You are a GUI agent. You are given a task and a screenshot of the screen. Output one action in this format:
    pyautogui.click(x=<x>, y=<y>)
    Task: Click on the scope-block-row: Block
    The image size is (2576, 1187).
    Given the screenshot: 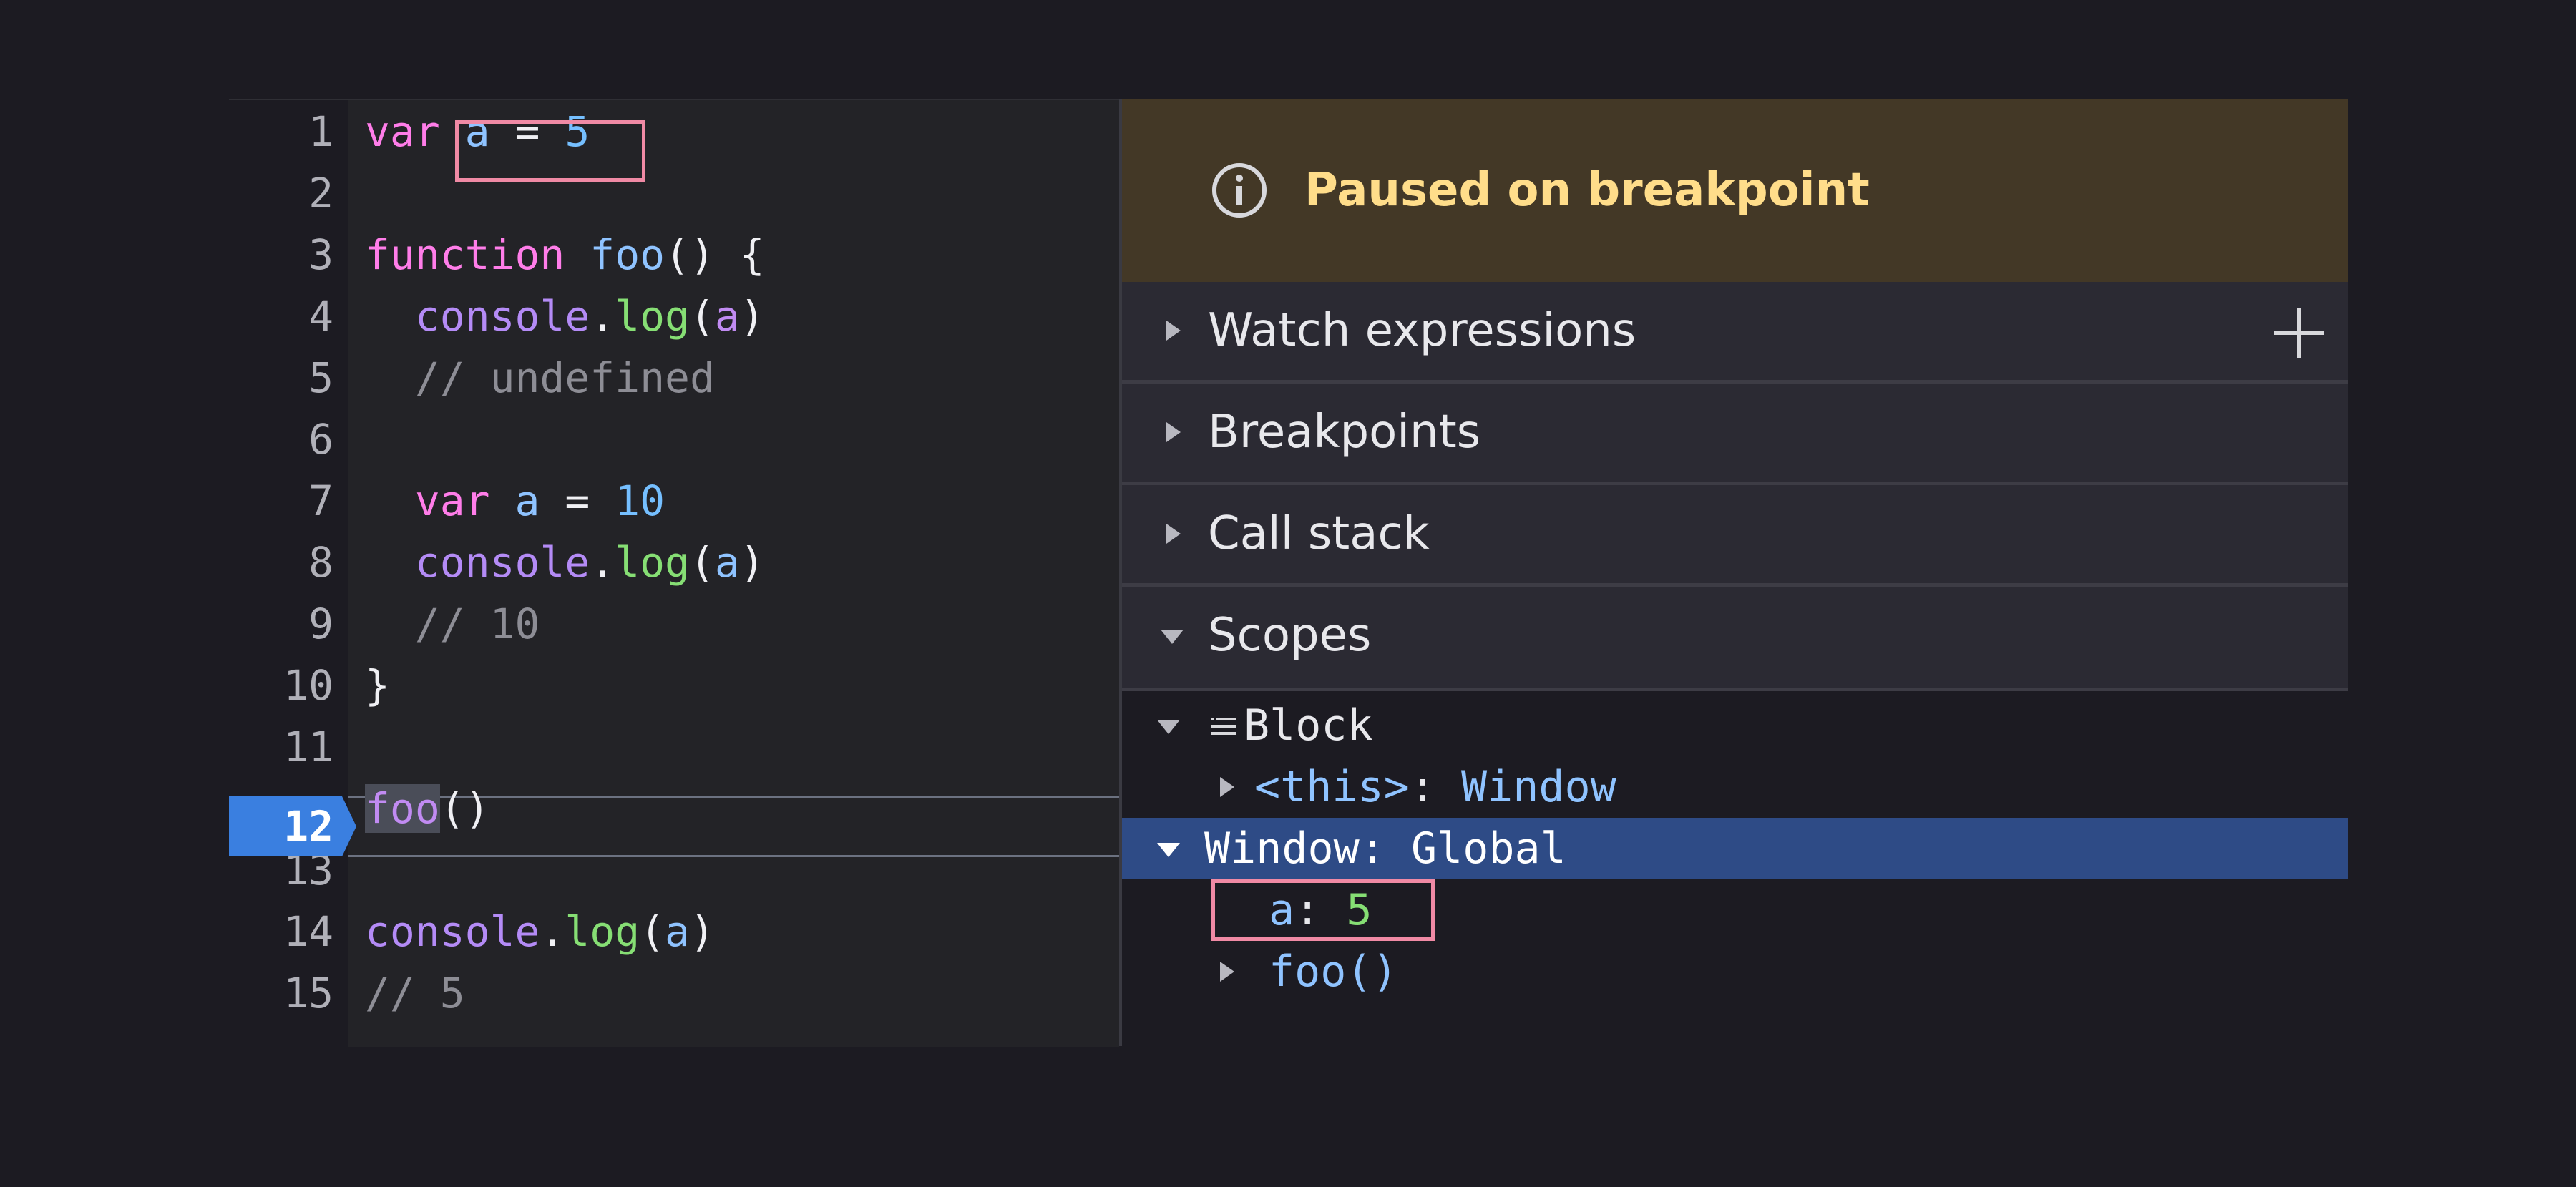 What is the action you would take?
    pyautogui.click(x=1735, y=725)
    